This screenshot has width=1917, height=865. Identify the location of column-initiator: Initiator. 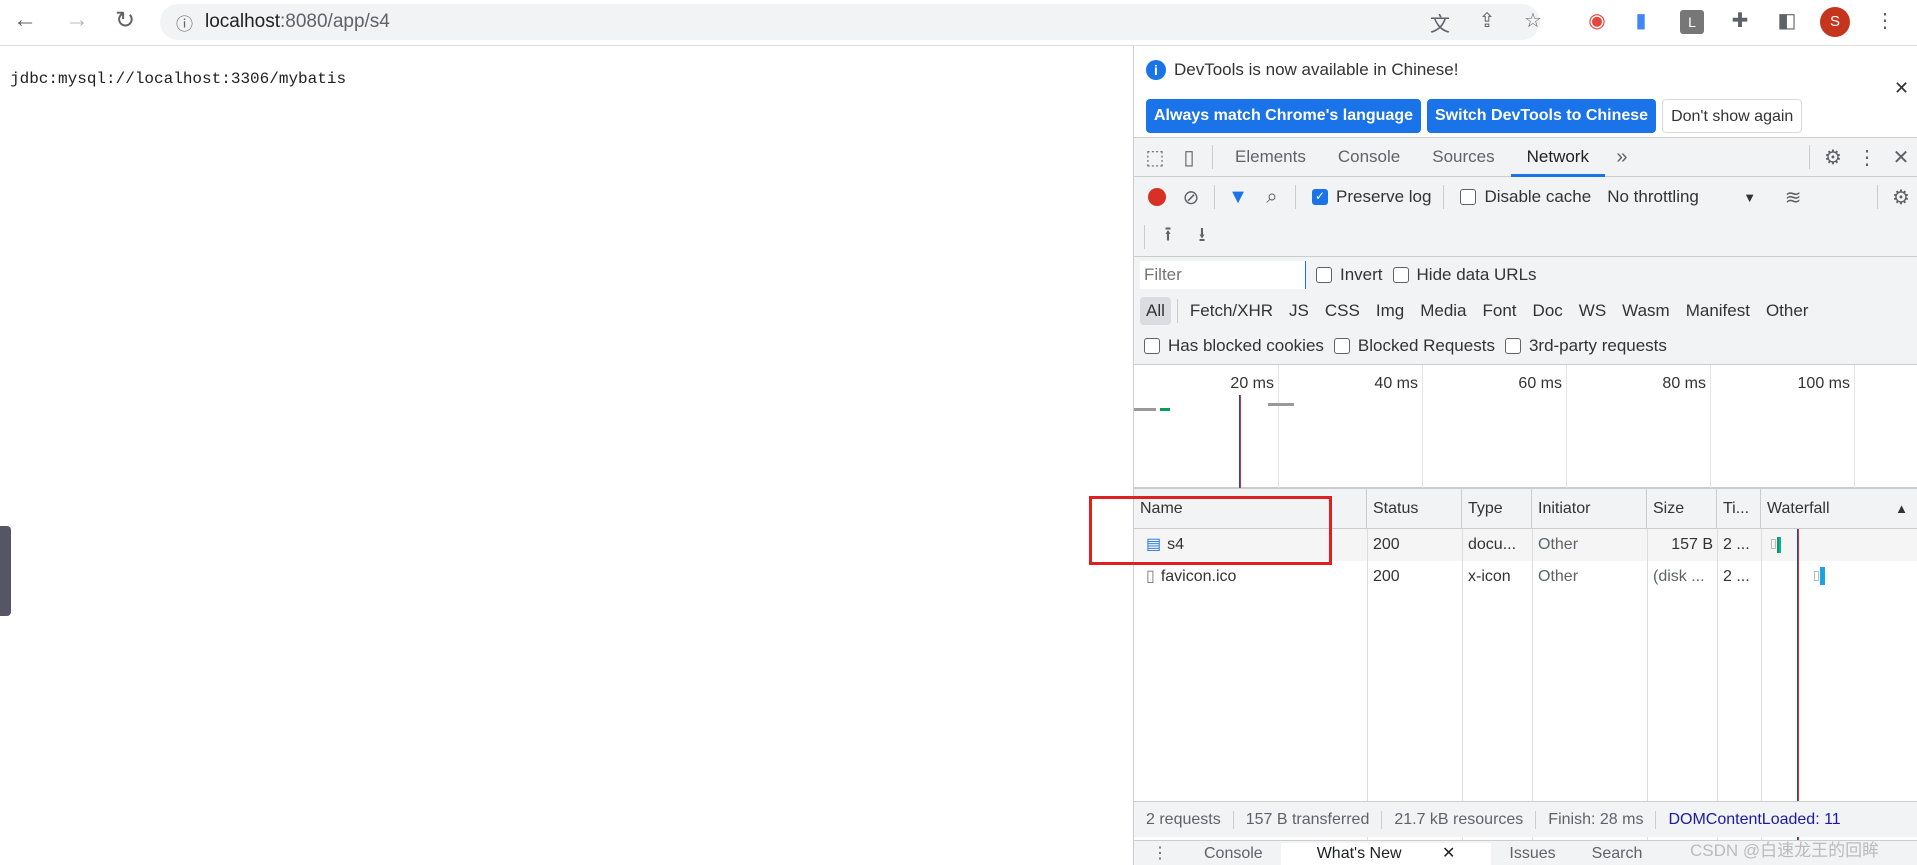
(1589, 509).